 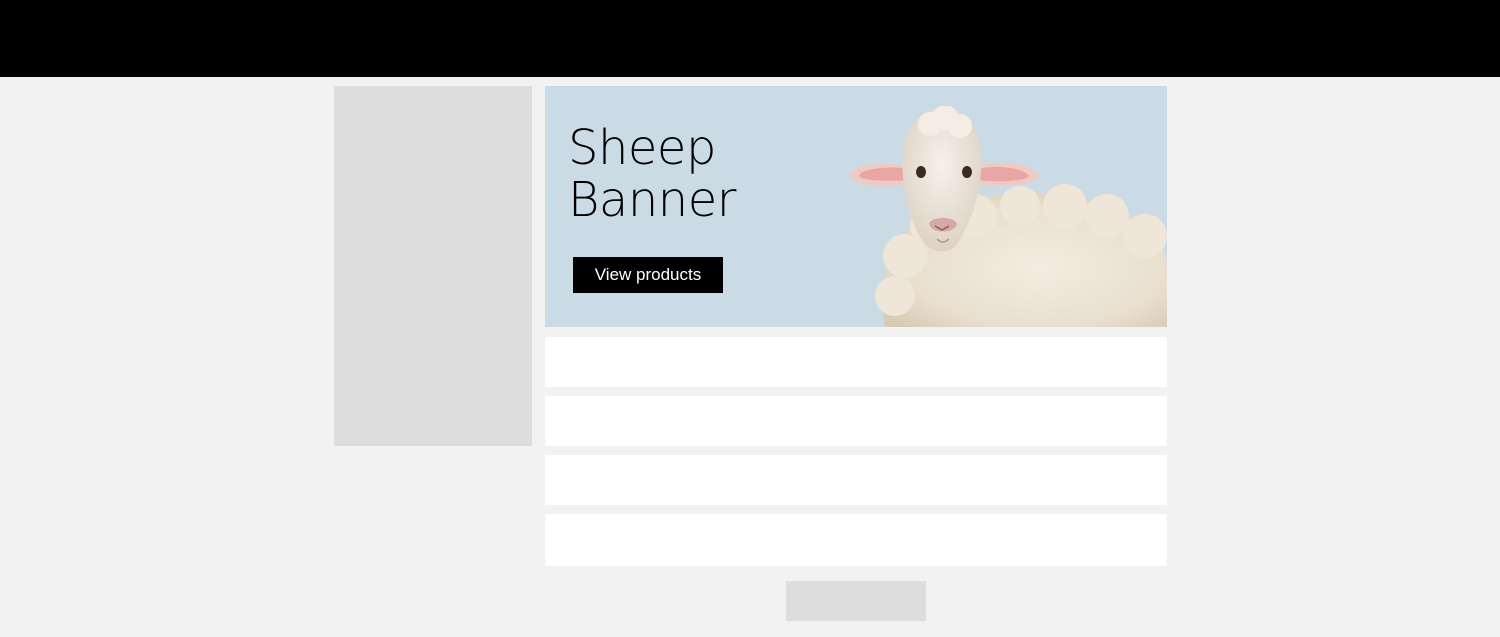 What do you see at coordinates (648, 275) in the screenshot?
I see `view-products-button: View products` at bounding box center [648, 275].